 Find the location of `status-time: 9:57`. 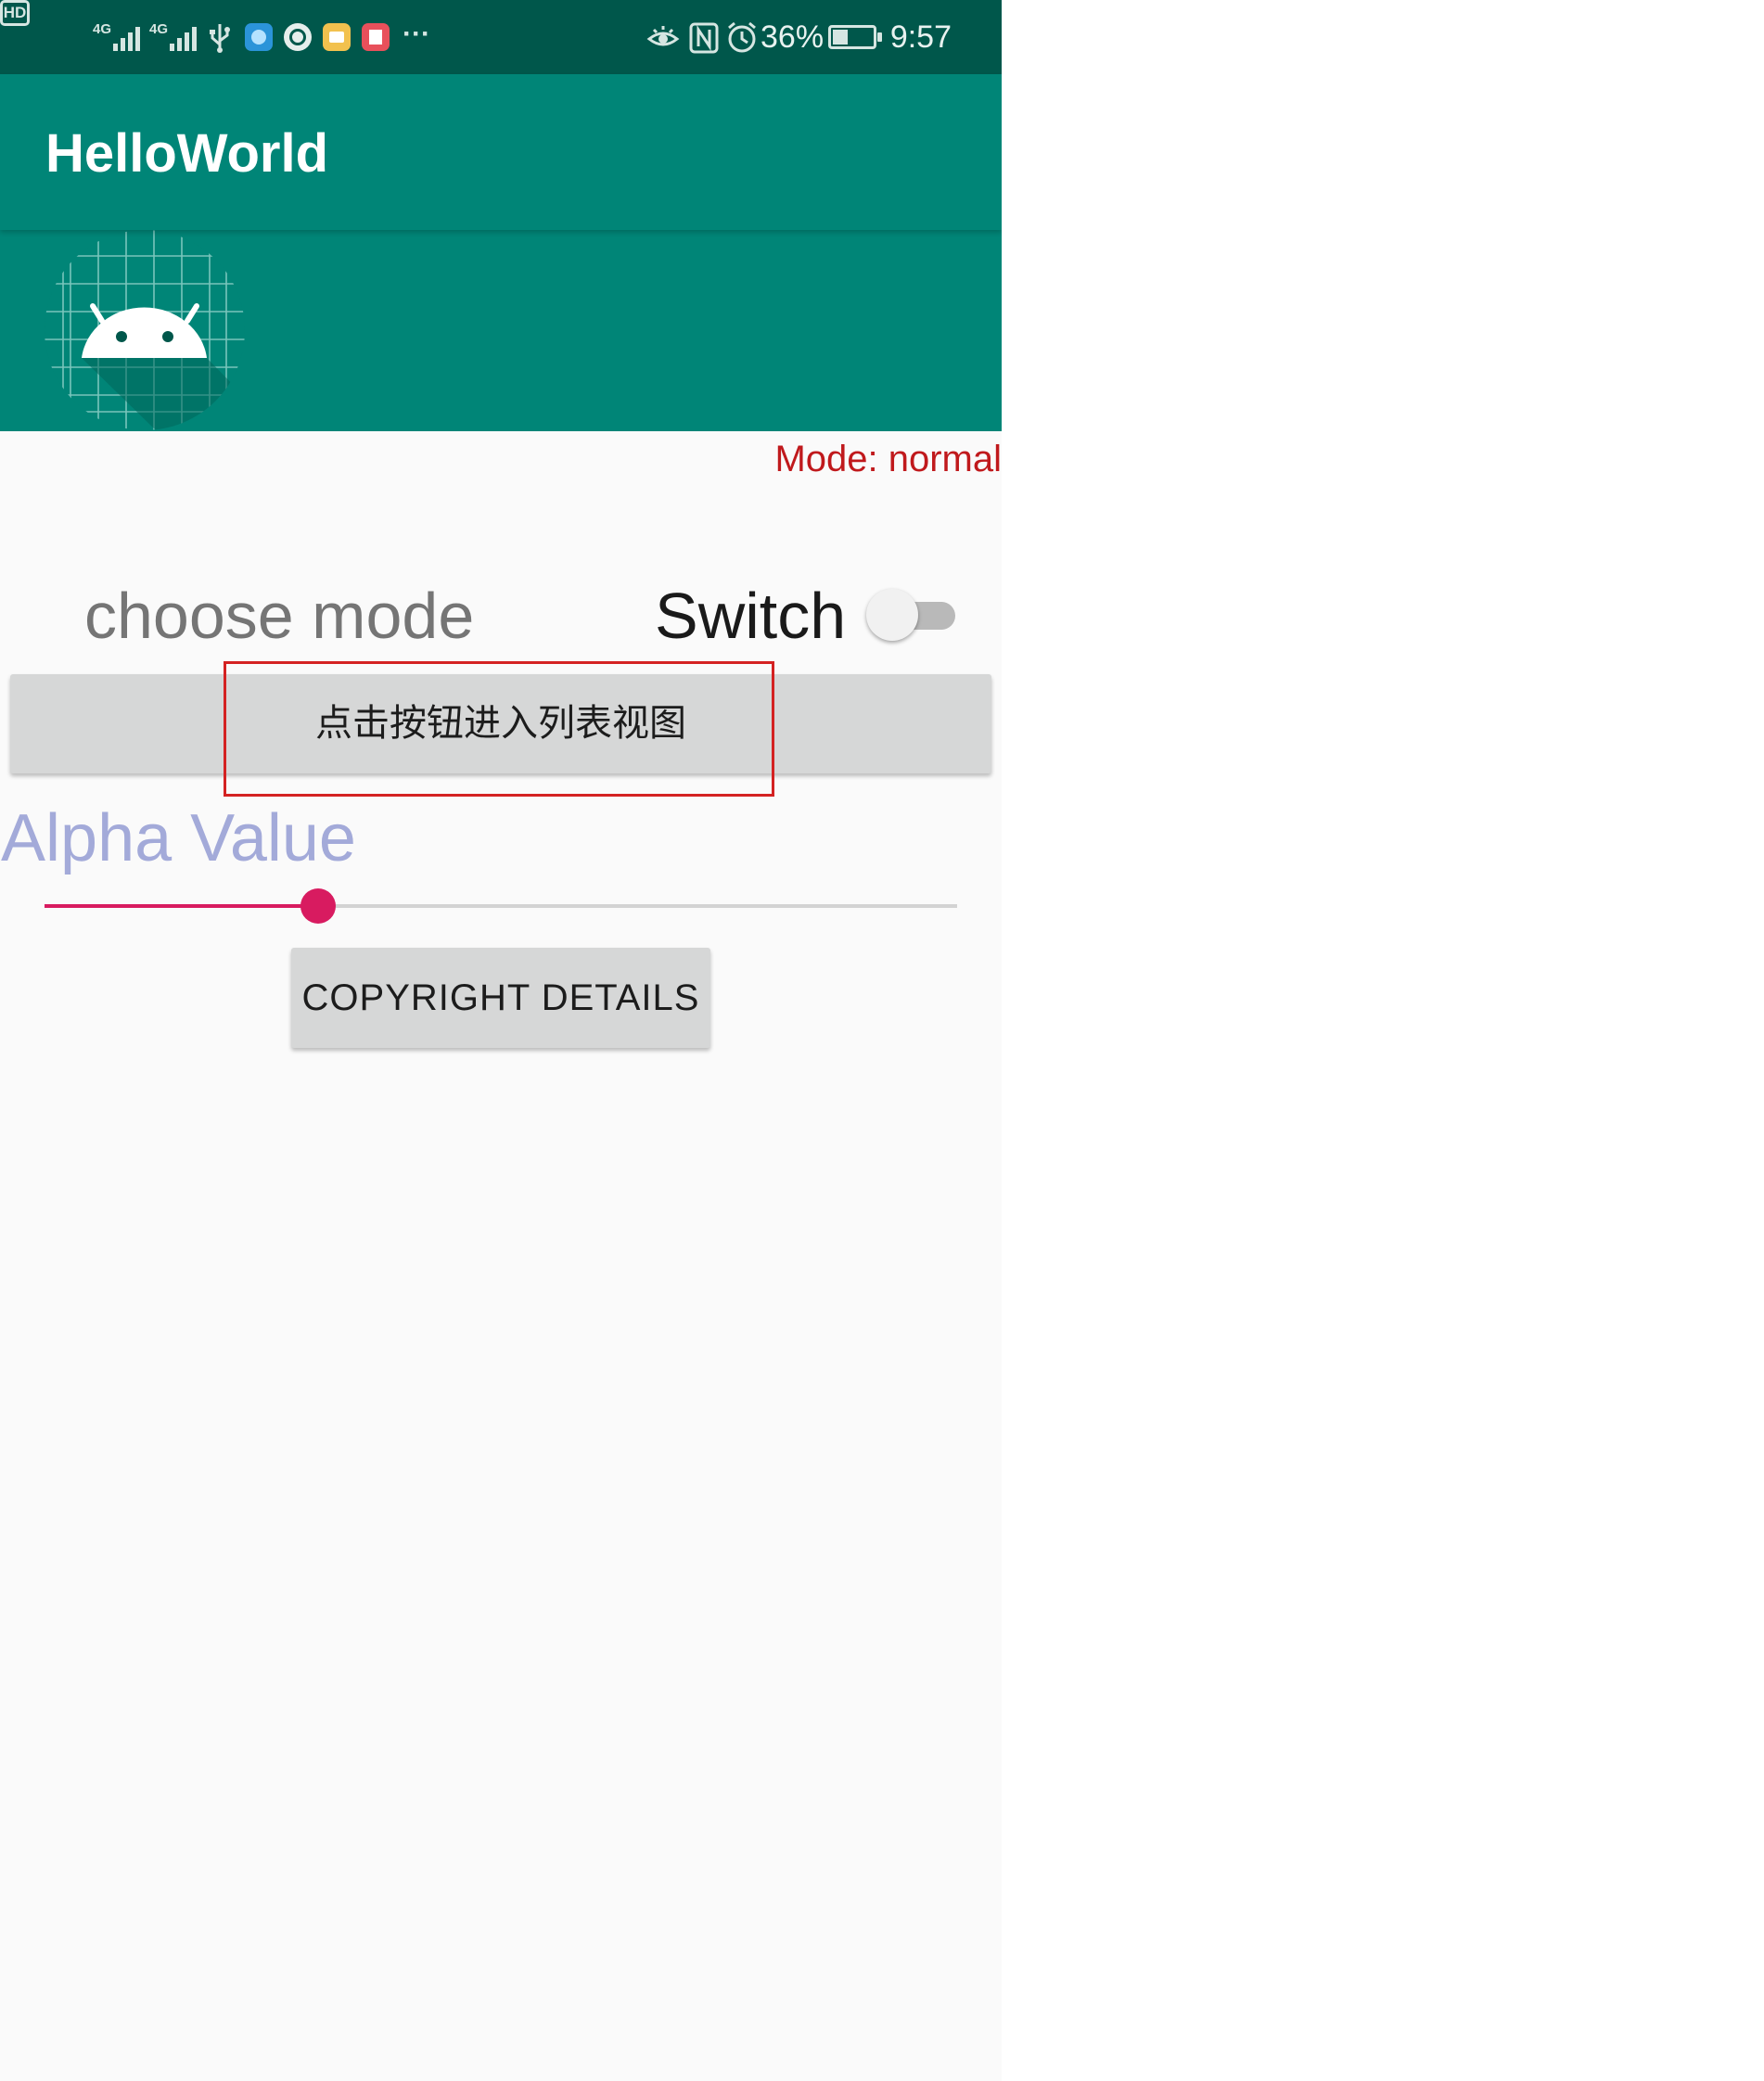

status-time: 9:57 is located at coordinates (920, 37).